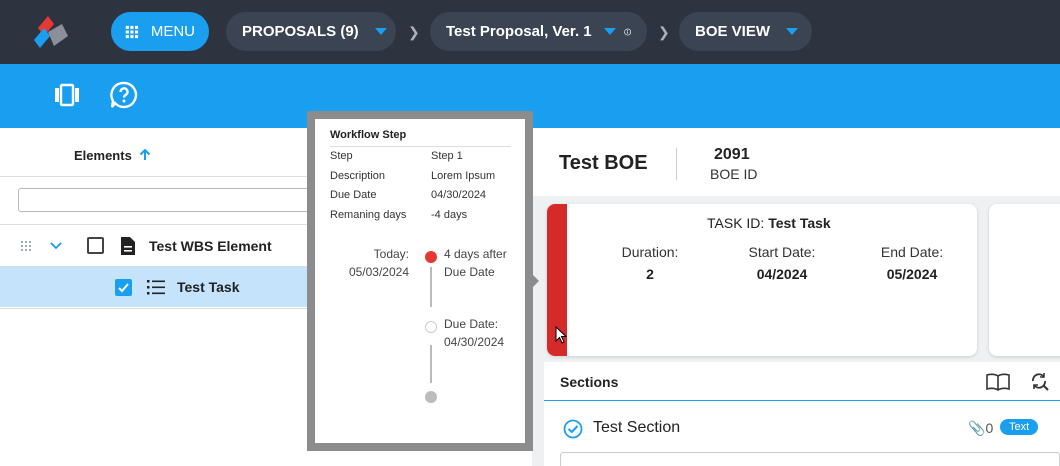 Image resolution: width=1060 pixels, height=466 pixels. Describe the element at coordinates (796, 162) in the screenshot. I see `boe-header: Test BOE 2091 BOE ID` at that location.